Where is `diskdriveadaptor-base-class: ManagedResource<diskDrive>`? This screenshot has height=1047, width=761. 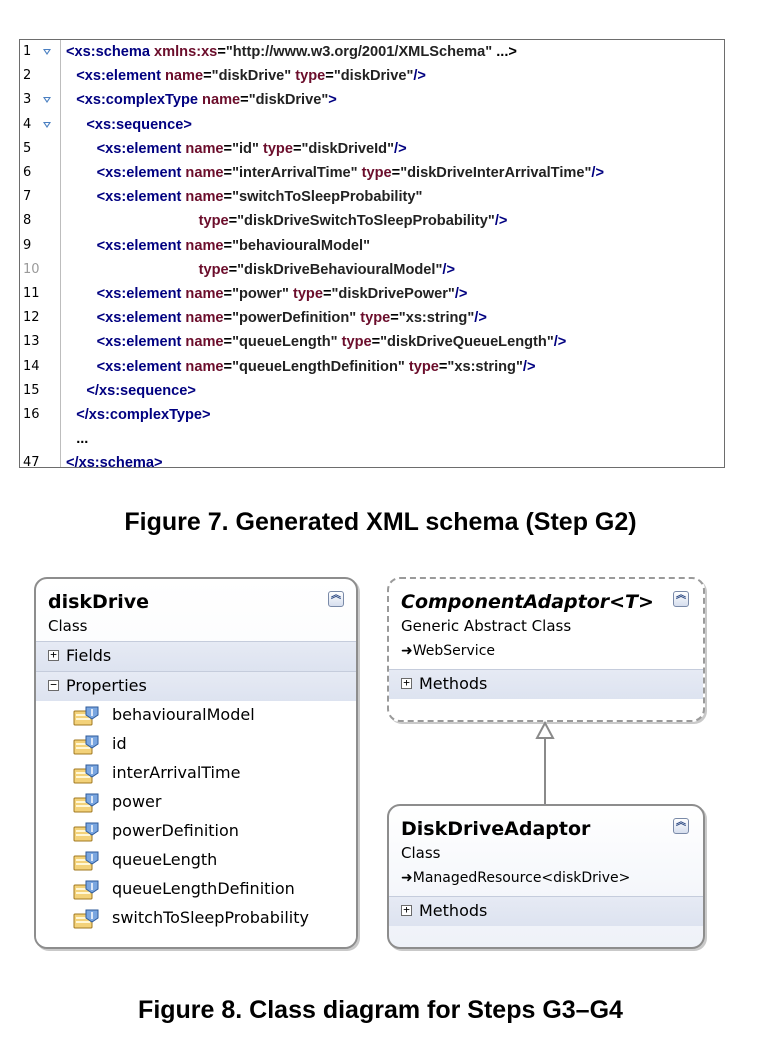
diskdriveadaptor-base-class: ManagedResource<diskDrive> is located at coordinates (521, 878).